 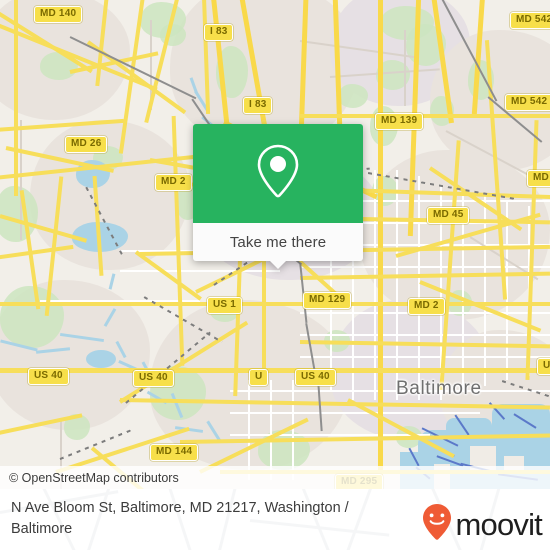 I want to click on moovit-pin-smile-icon, so click(x=437, y=524).